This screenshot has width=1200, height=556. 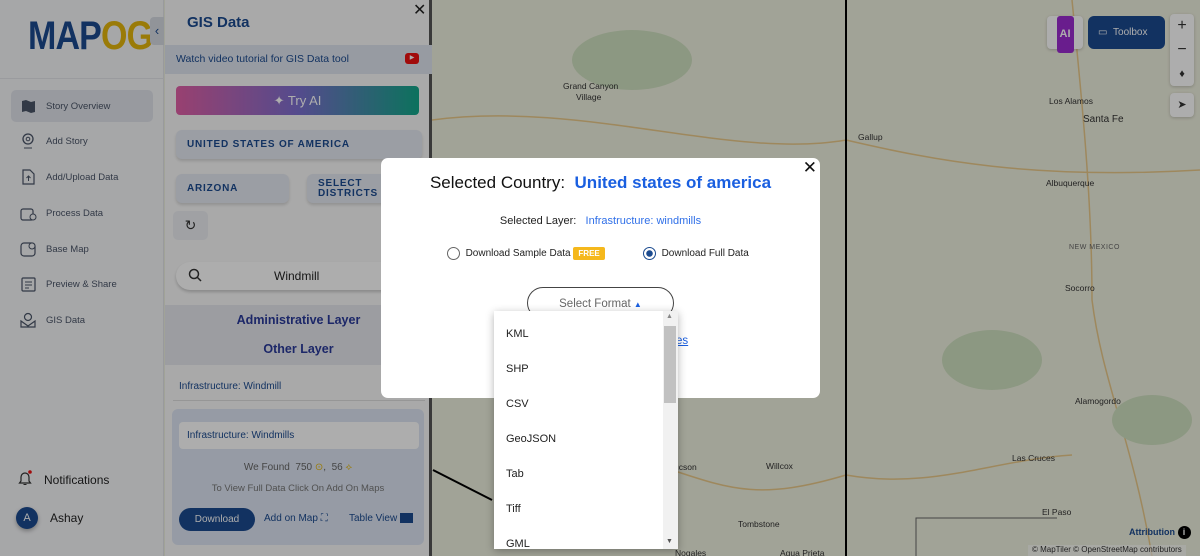 I want to click on format-options-list: KML SHP CSV GeoJSON Tab Tiff GML ▲ ▼, so click(x=586, y=430).